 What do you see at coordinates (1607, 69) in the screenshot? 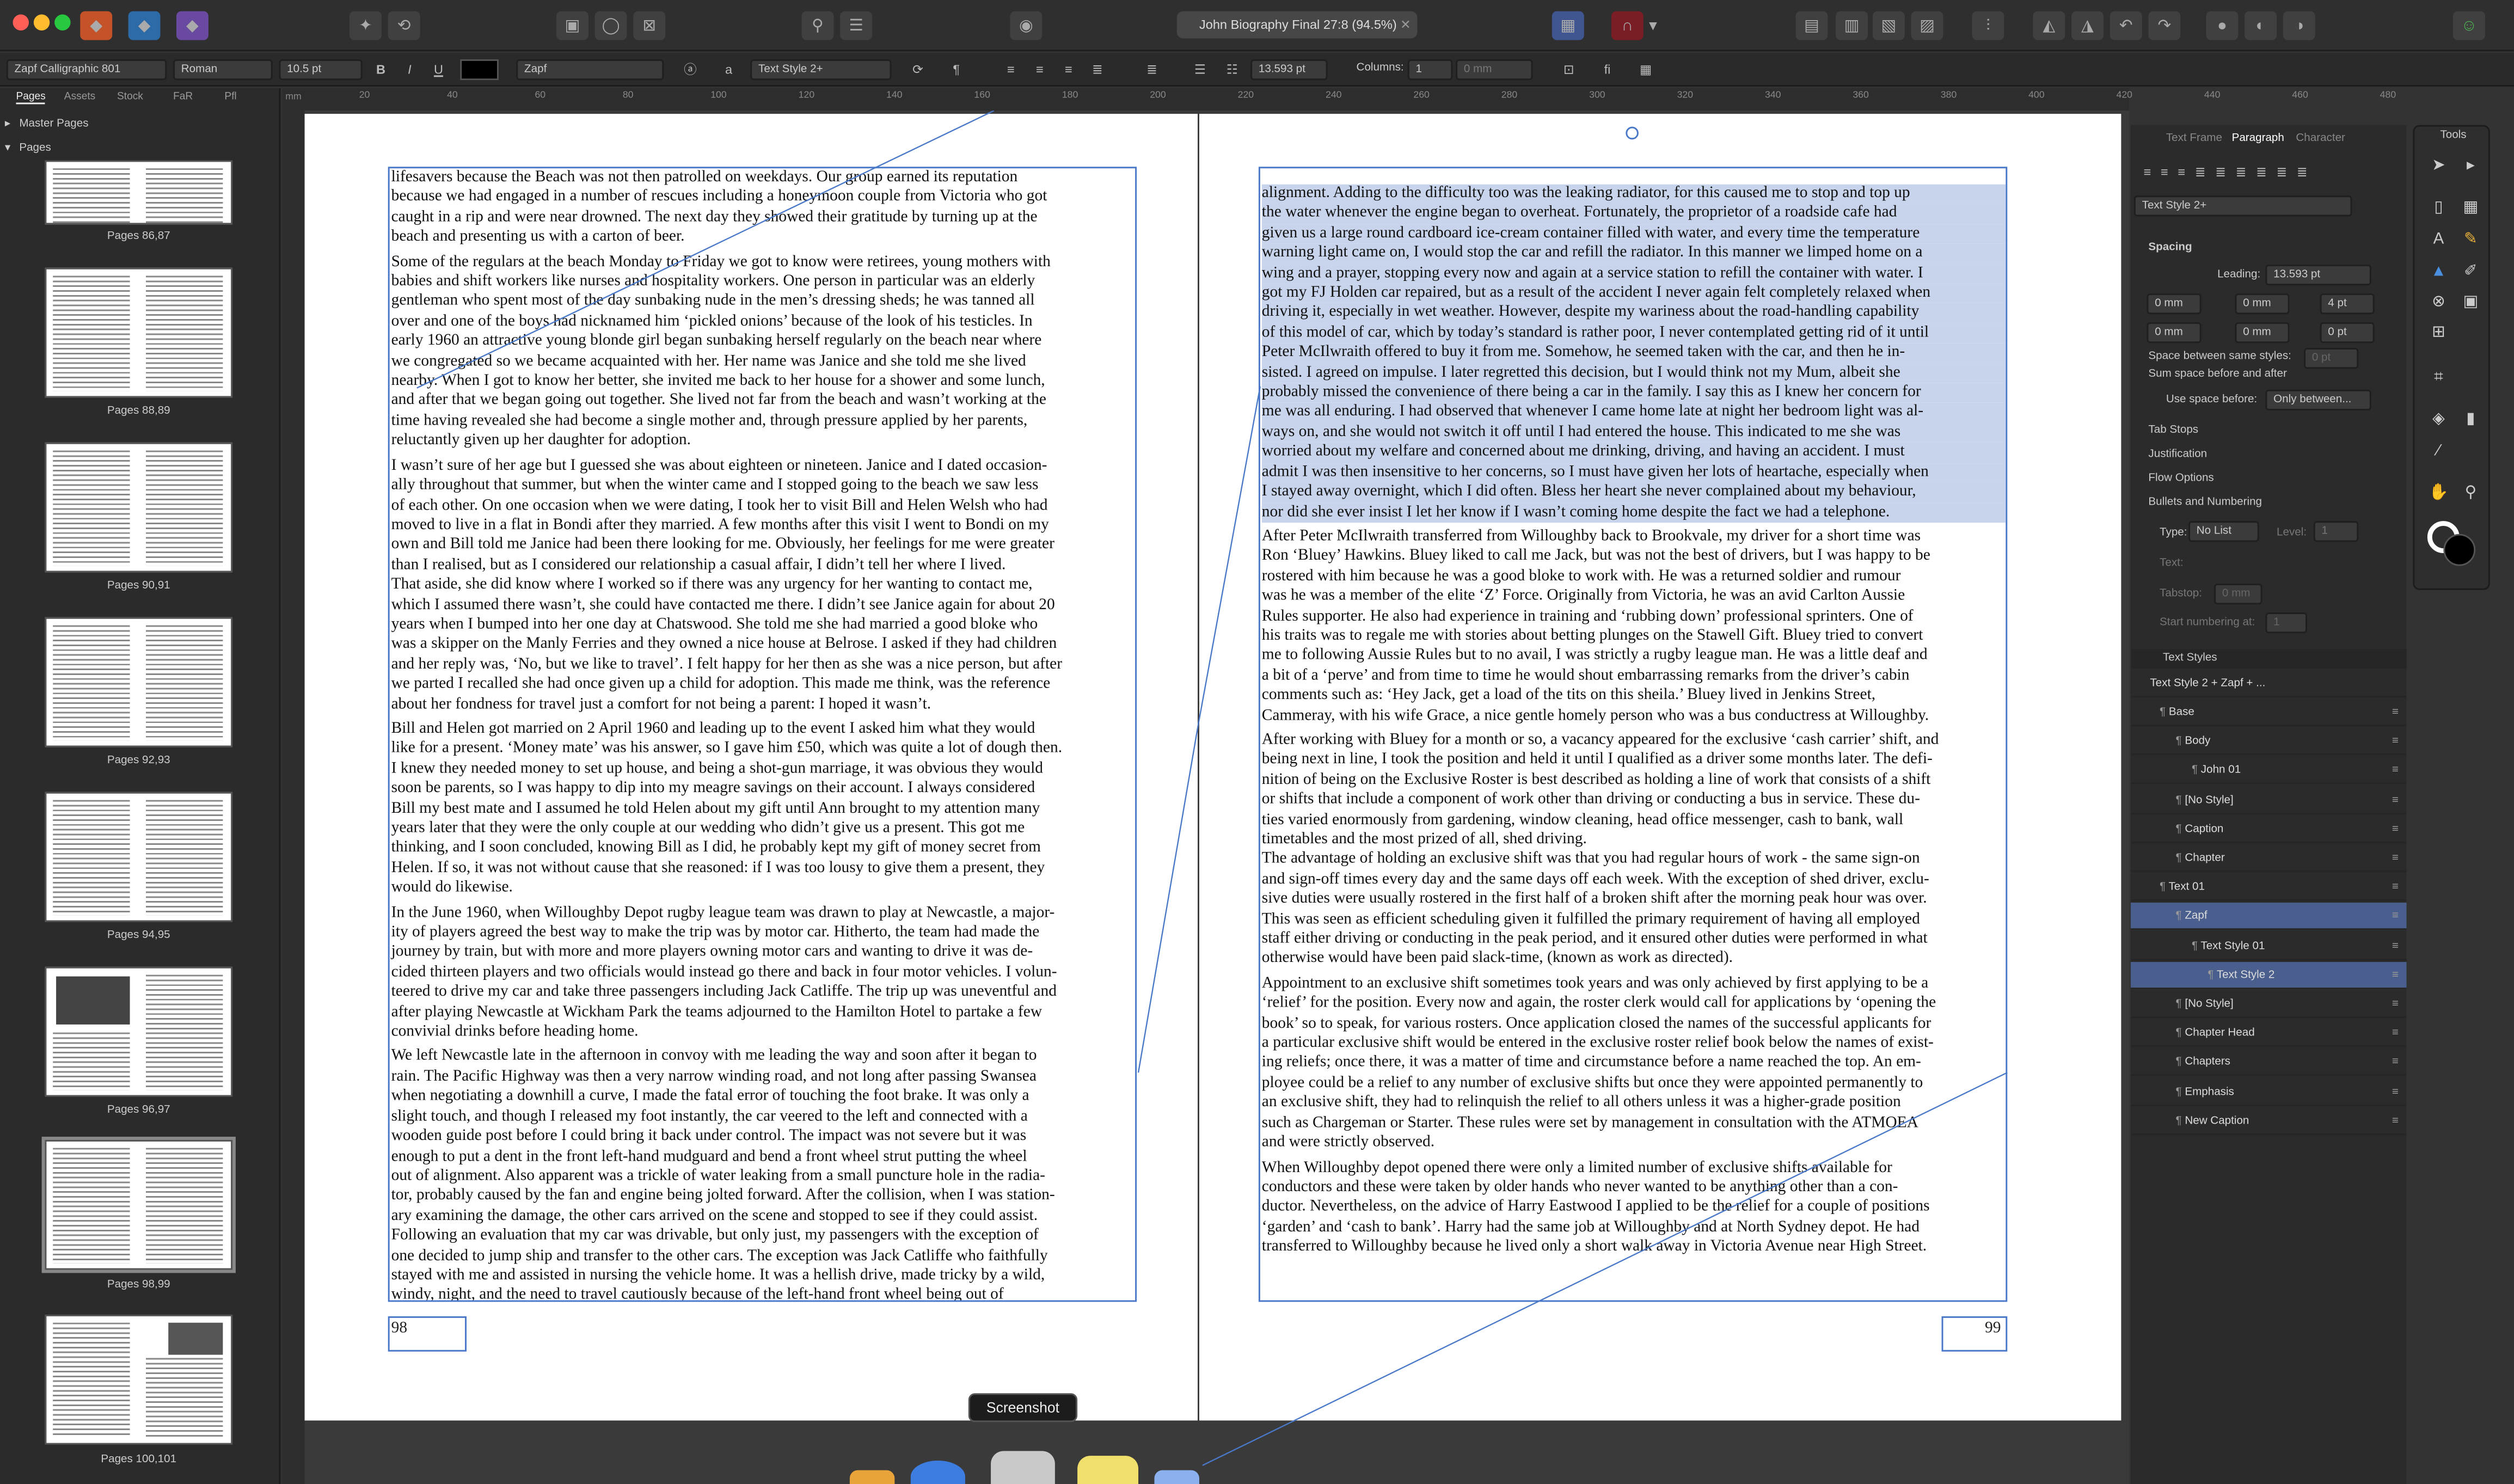
I see `fi-icon: fi` at bounding box center [1607, 69].